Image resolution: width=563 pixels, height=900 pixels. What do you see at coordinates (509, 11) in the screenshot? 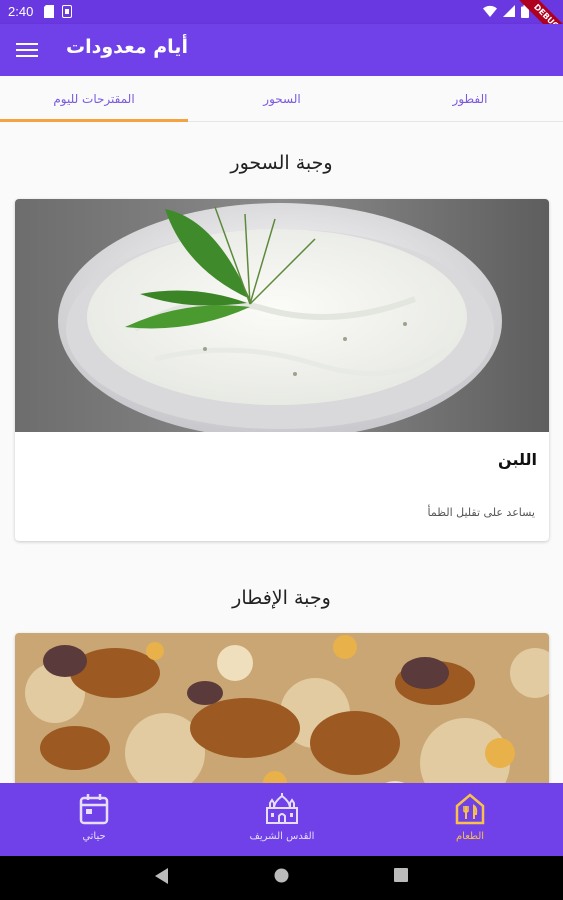
I see `signal-icon` at bounding box center [509, 11].